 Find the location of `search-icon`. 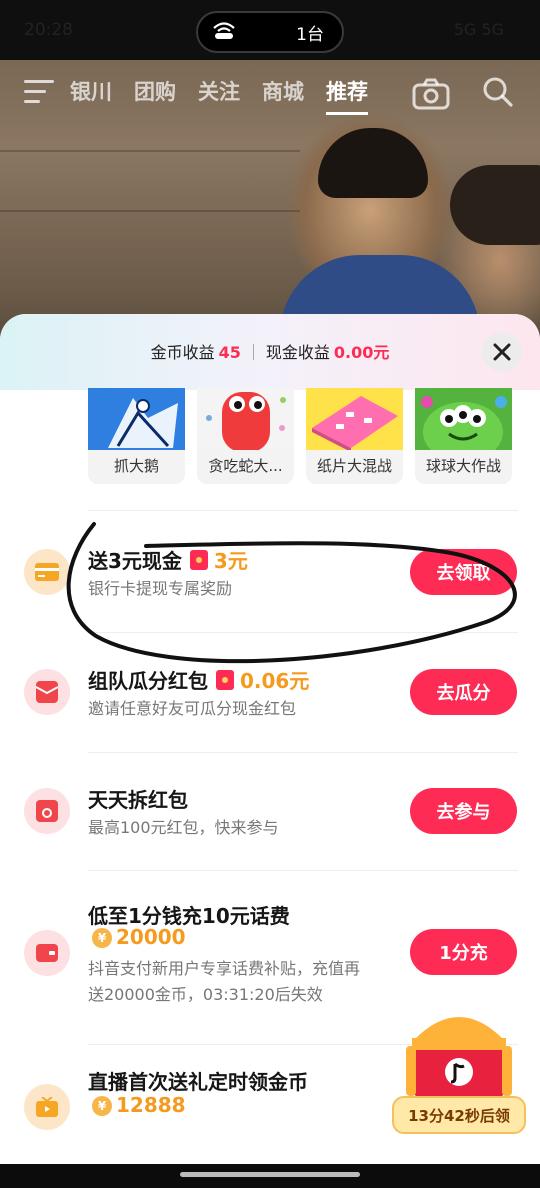

search-icon is located at coordinates (498, 94).